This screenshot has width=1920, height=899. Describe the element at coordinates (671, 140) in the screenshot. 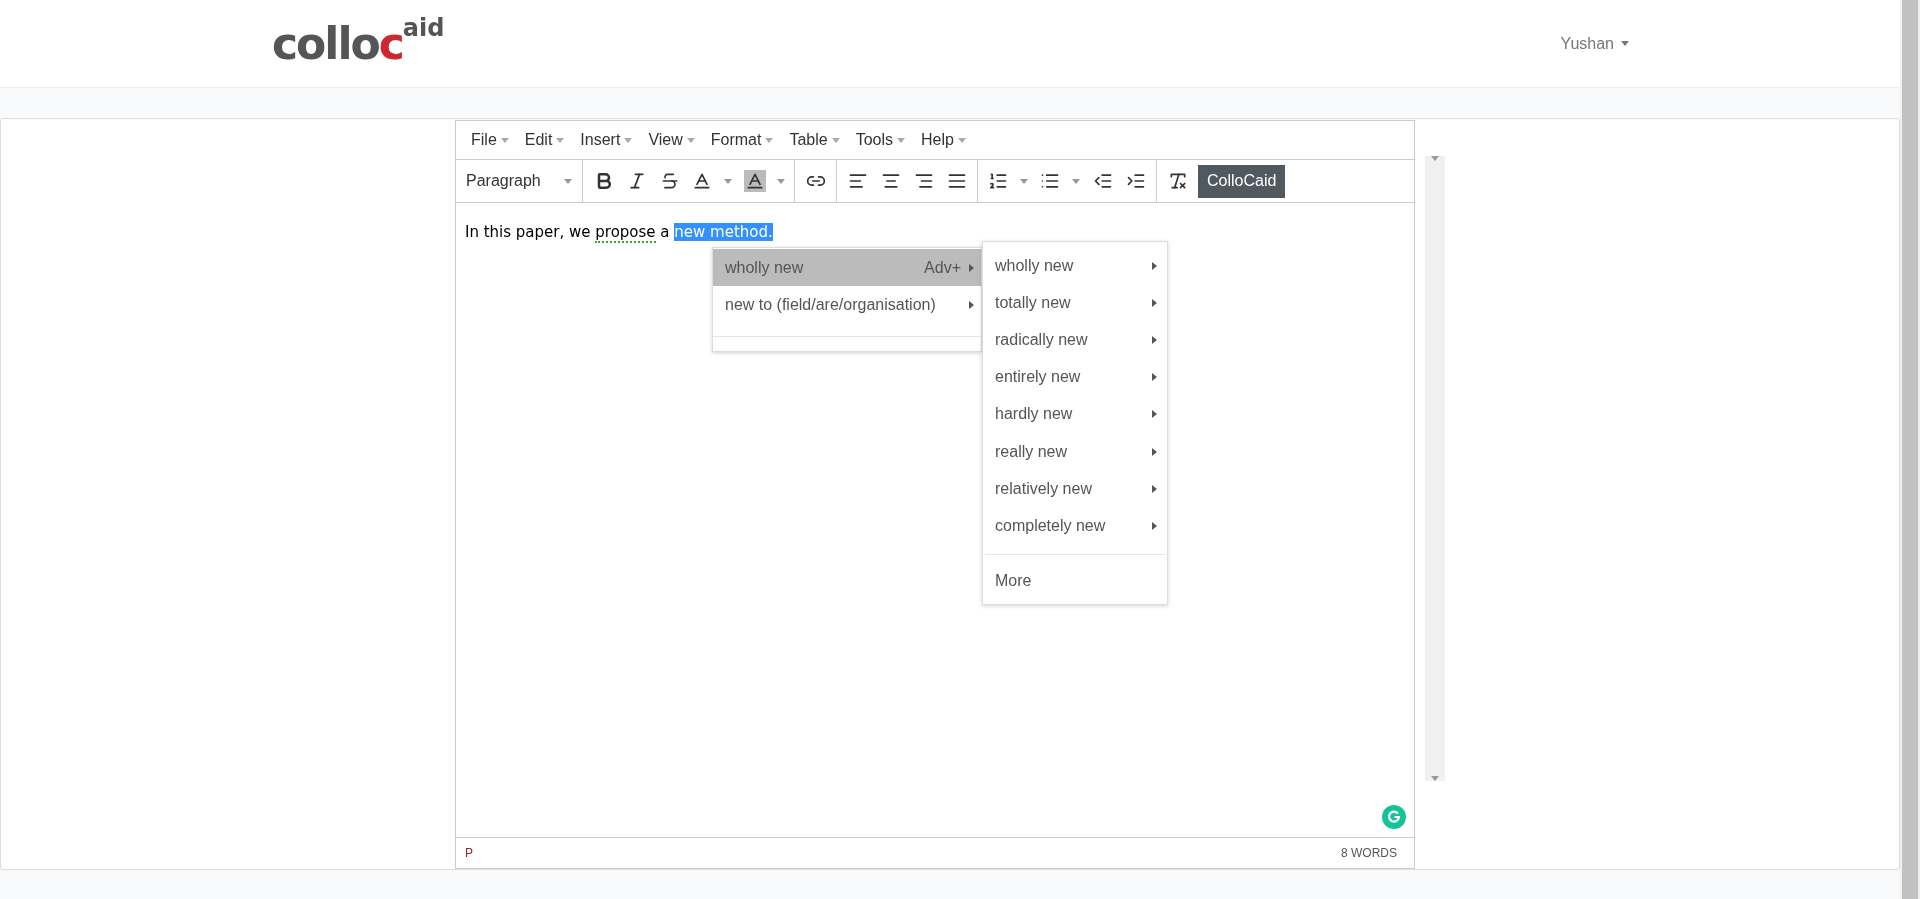

I see `menu-item: View` at that location.